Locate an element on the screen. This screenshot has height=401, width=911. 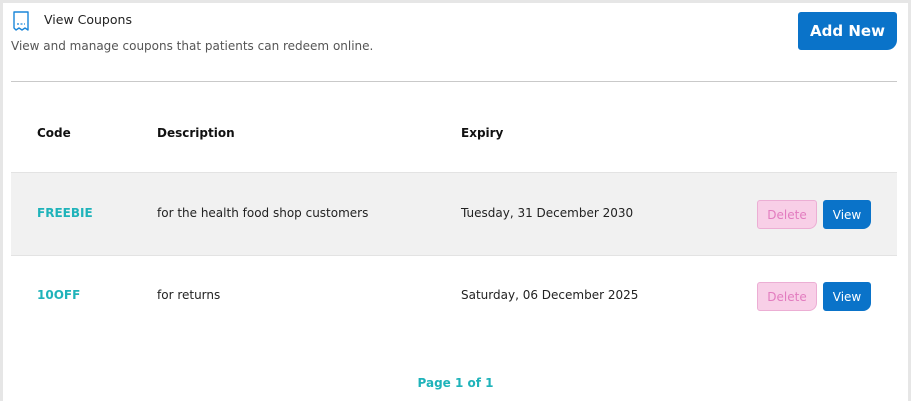
coupon-code: FREEBIE is located at coordinates (65, 213).